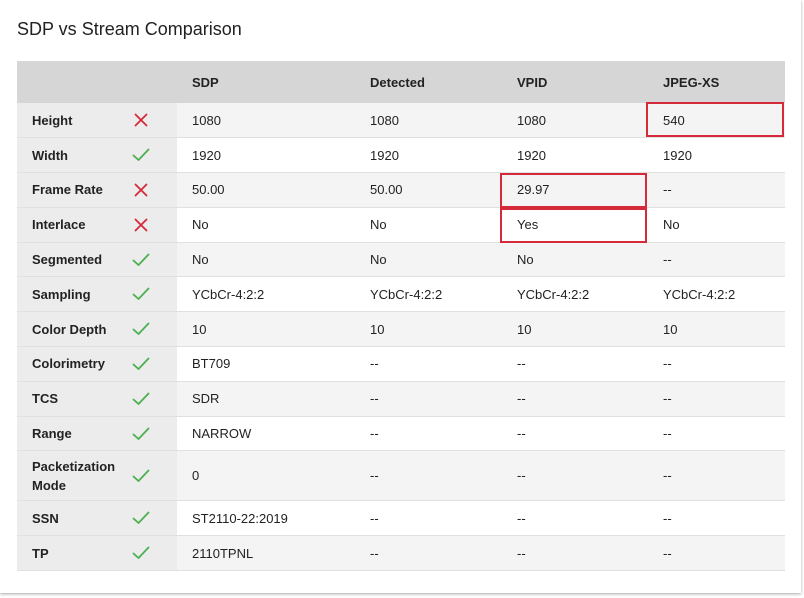  What do you see at coordinates (266, 190) in the screenshot?
I see `cell-sdp: 50.00` at bounding box center [266, 190].